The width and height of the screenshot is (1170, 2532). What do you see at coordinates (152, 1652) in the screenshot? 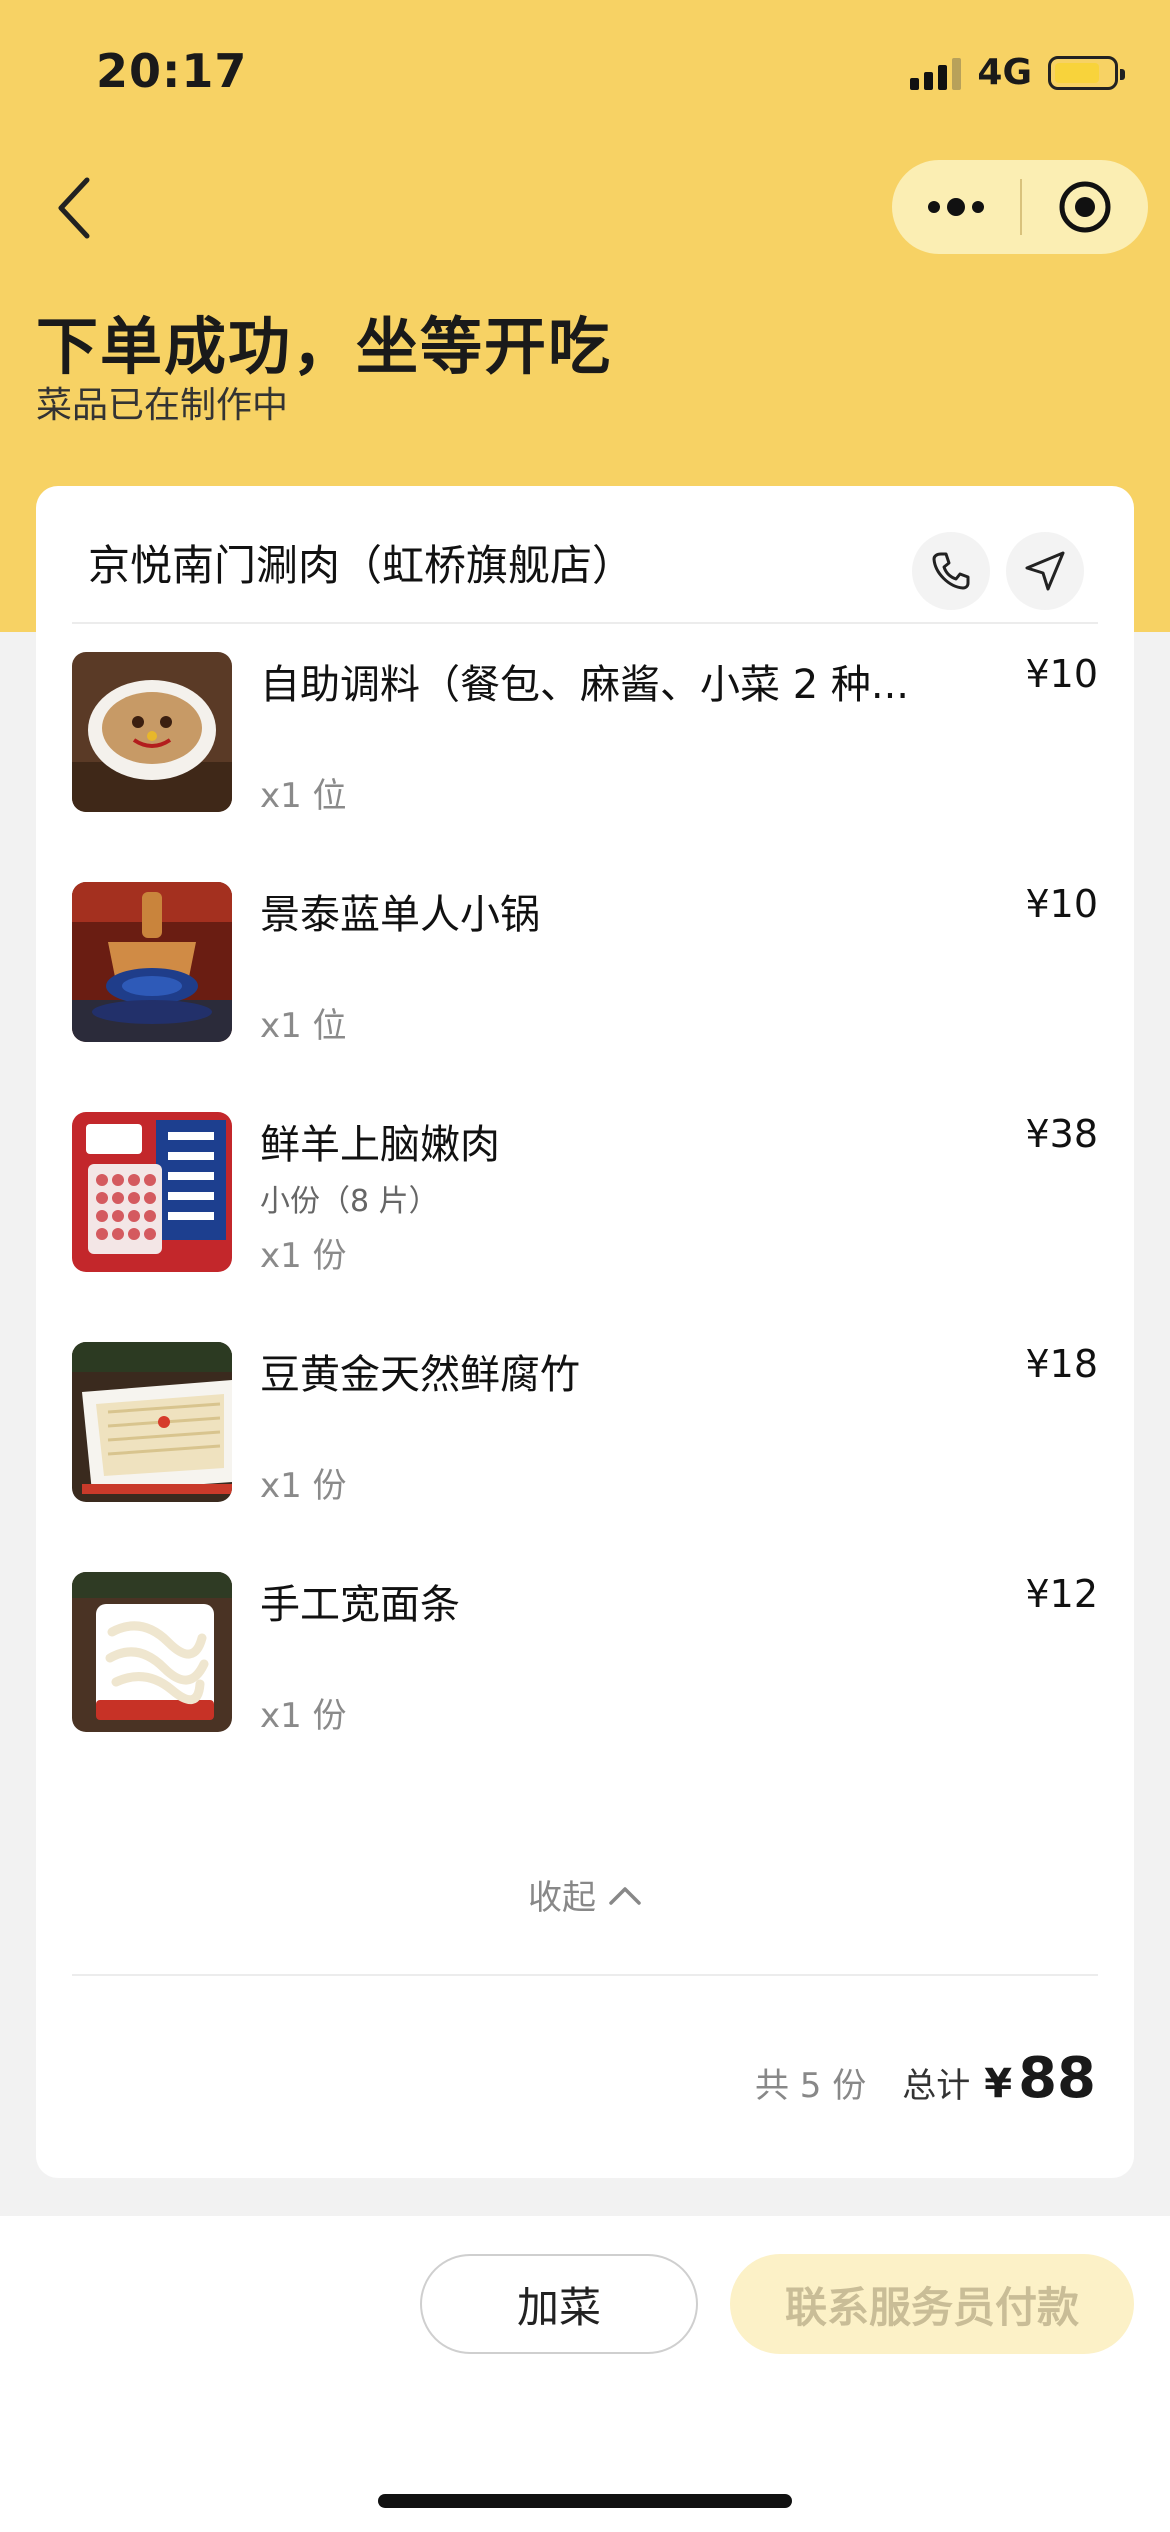
I see `dish-image-noodles` at bounding box center [152, 1652].